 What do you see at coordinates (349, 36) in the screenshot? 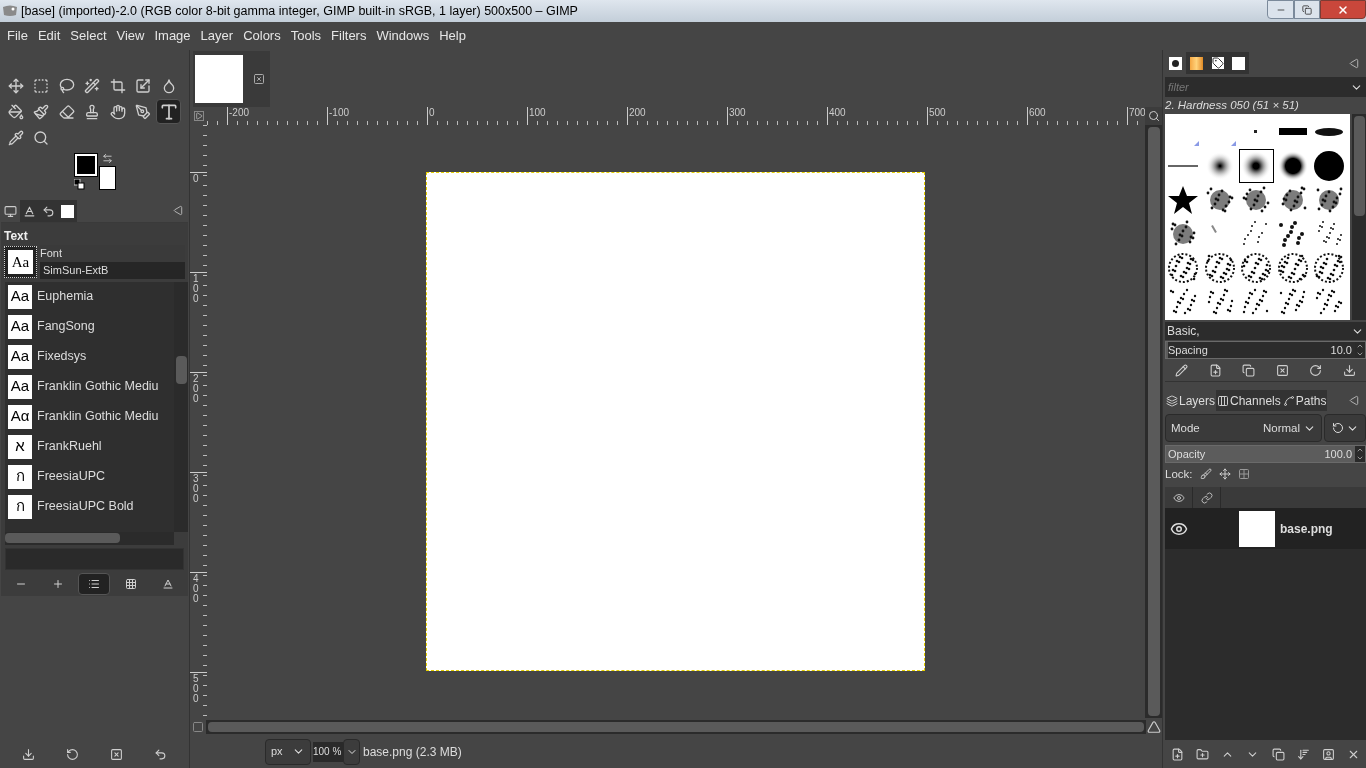
I see `menu-item: Filters` at bounding box center [349, 36].